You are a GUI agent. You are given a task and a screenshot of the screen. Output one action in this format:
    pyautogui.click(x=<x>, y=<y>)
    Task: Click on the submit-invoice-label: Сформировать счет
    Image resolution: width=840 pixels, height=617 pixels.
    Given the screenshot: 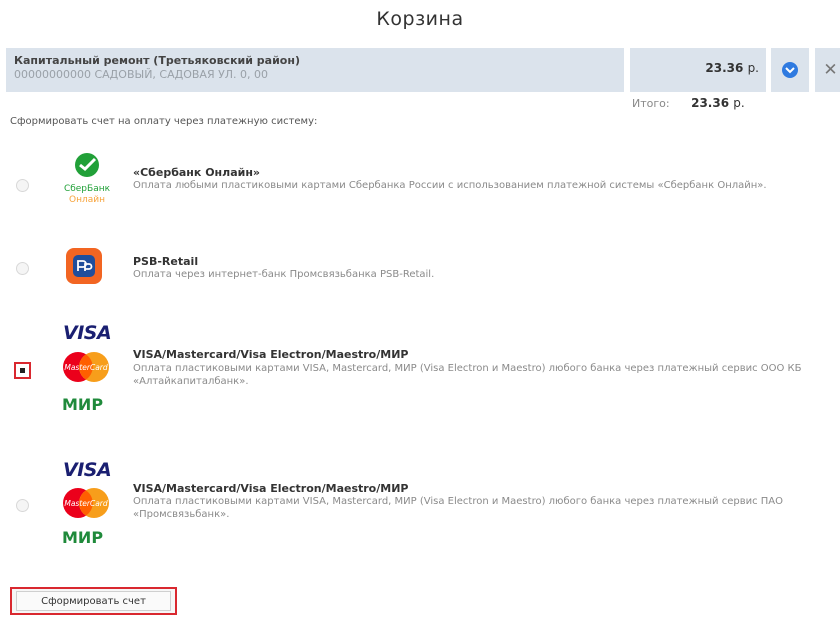 What is the action you would take?
    pyautogui.click(x=93, y=601)
    